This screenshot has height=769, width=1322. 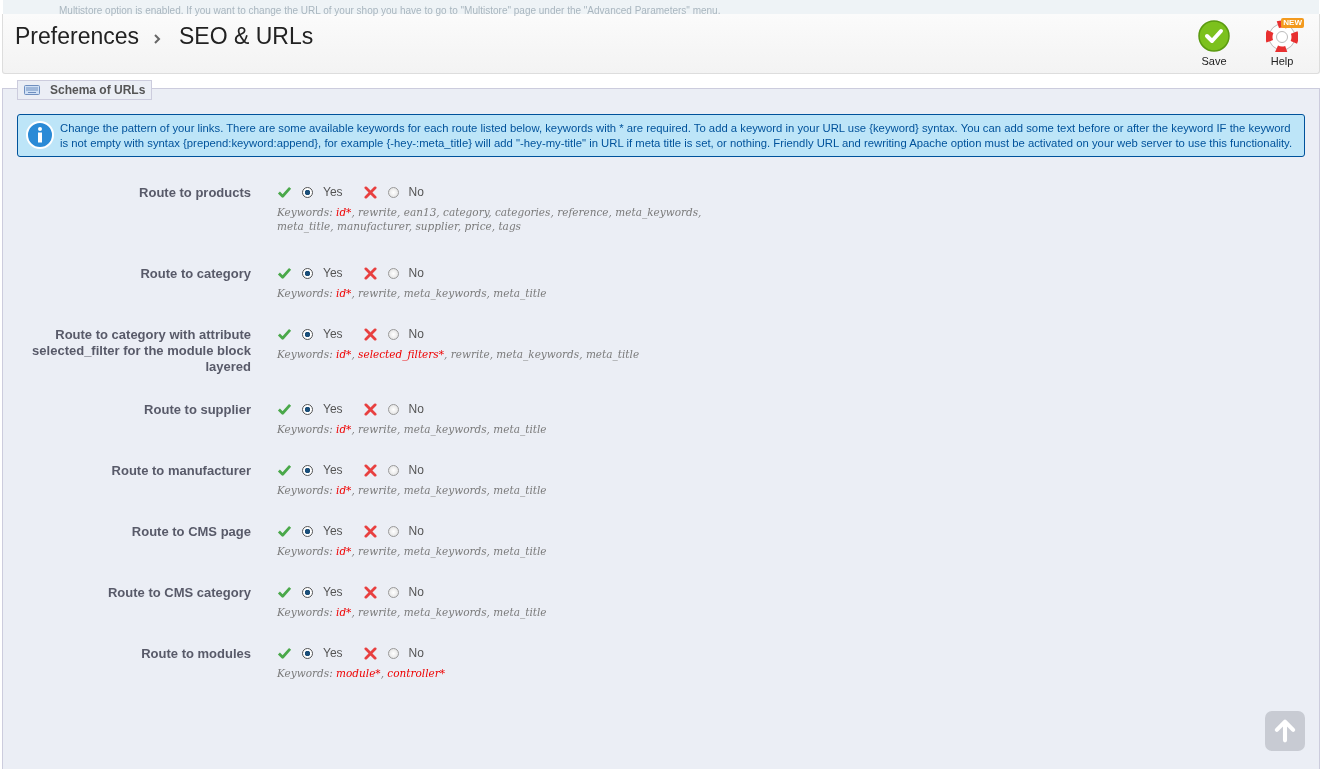 I want to click on keywords-hint: Keywords: module*, controller*, so click(x=362, y=673).